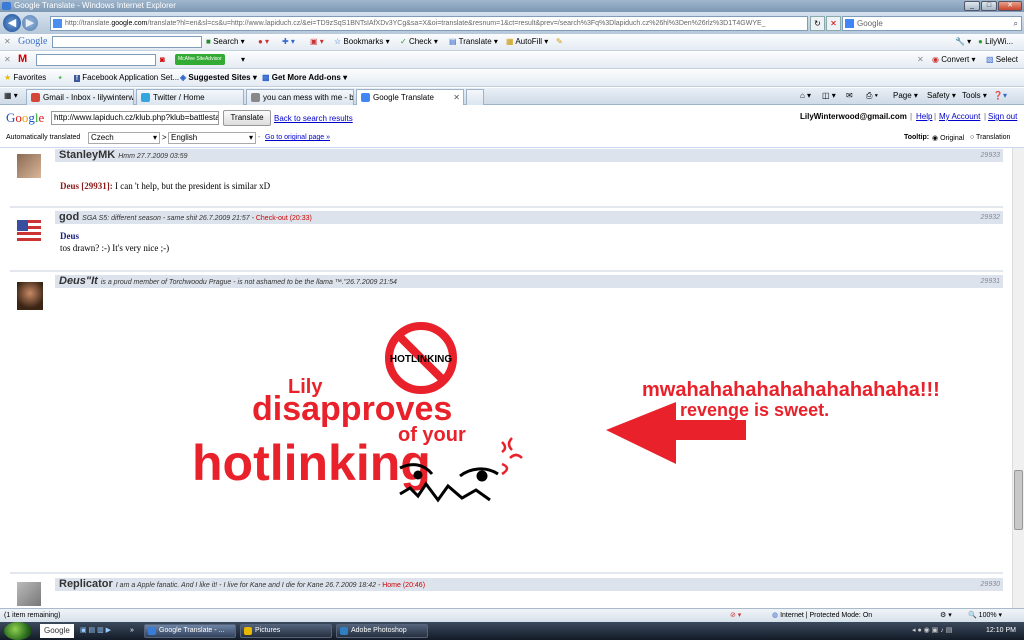  What do you see at coordinates (286, 631) in the screenshot?
I see `taskbar-button-pictures: Pictures` at bounding box center [286, 631].